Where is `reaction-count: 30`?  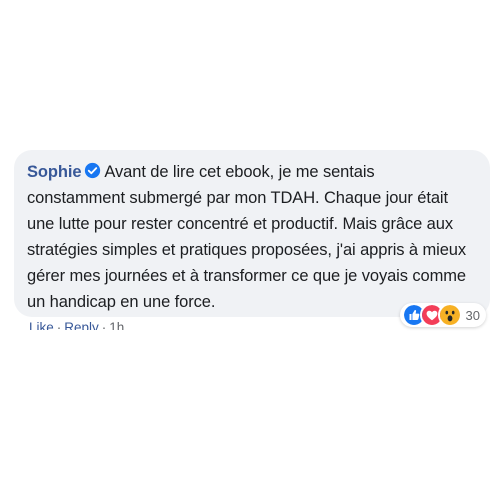 reaction-count: 30 is located at coordinates (472, 315).